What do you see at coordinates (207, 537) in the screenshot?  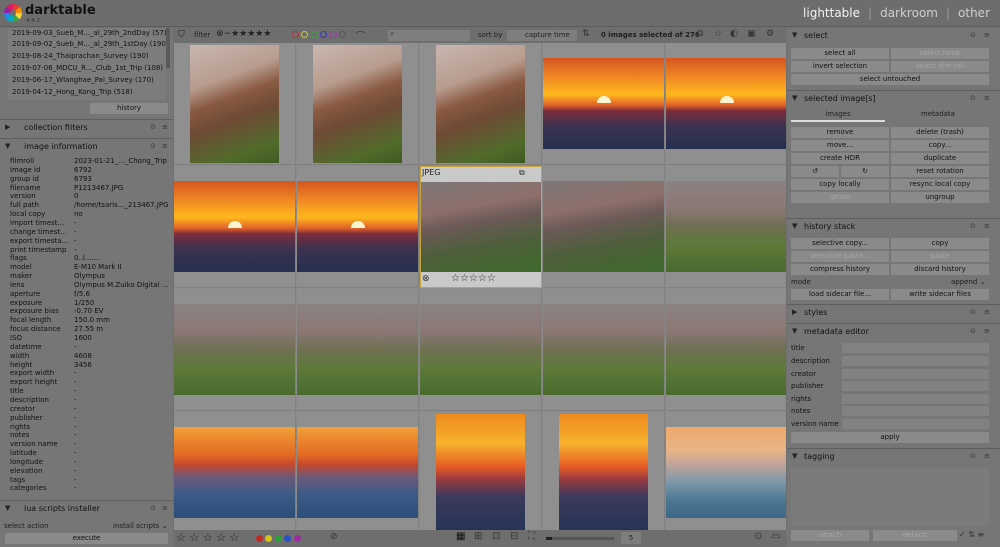 I see `rating-stars: ☆ ☆ ☆ ☆ ☆` at bounding box center [207, 537].